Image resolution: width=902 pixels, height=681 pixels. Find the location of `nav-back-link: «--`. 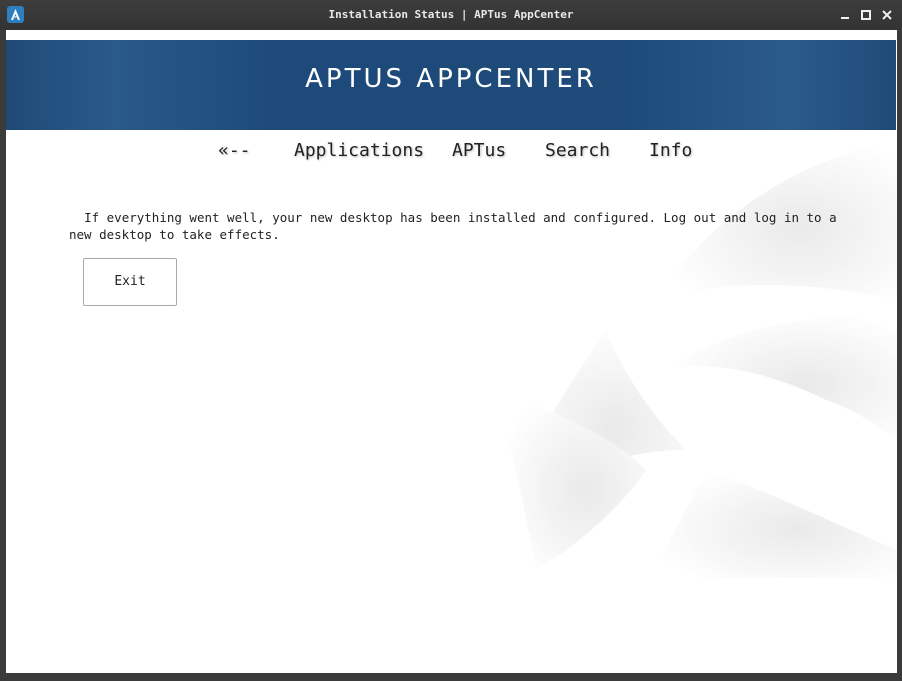

nav-back-link: «-- is located at coordinates (234, 151).